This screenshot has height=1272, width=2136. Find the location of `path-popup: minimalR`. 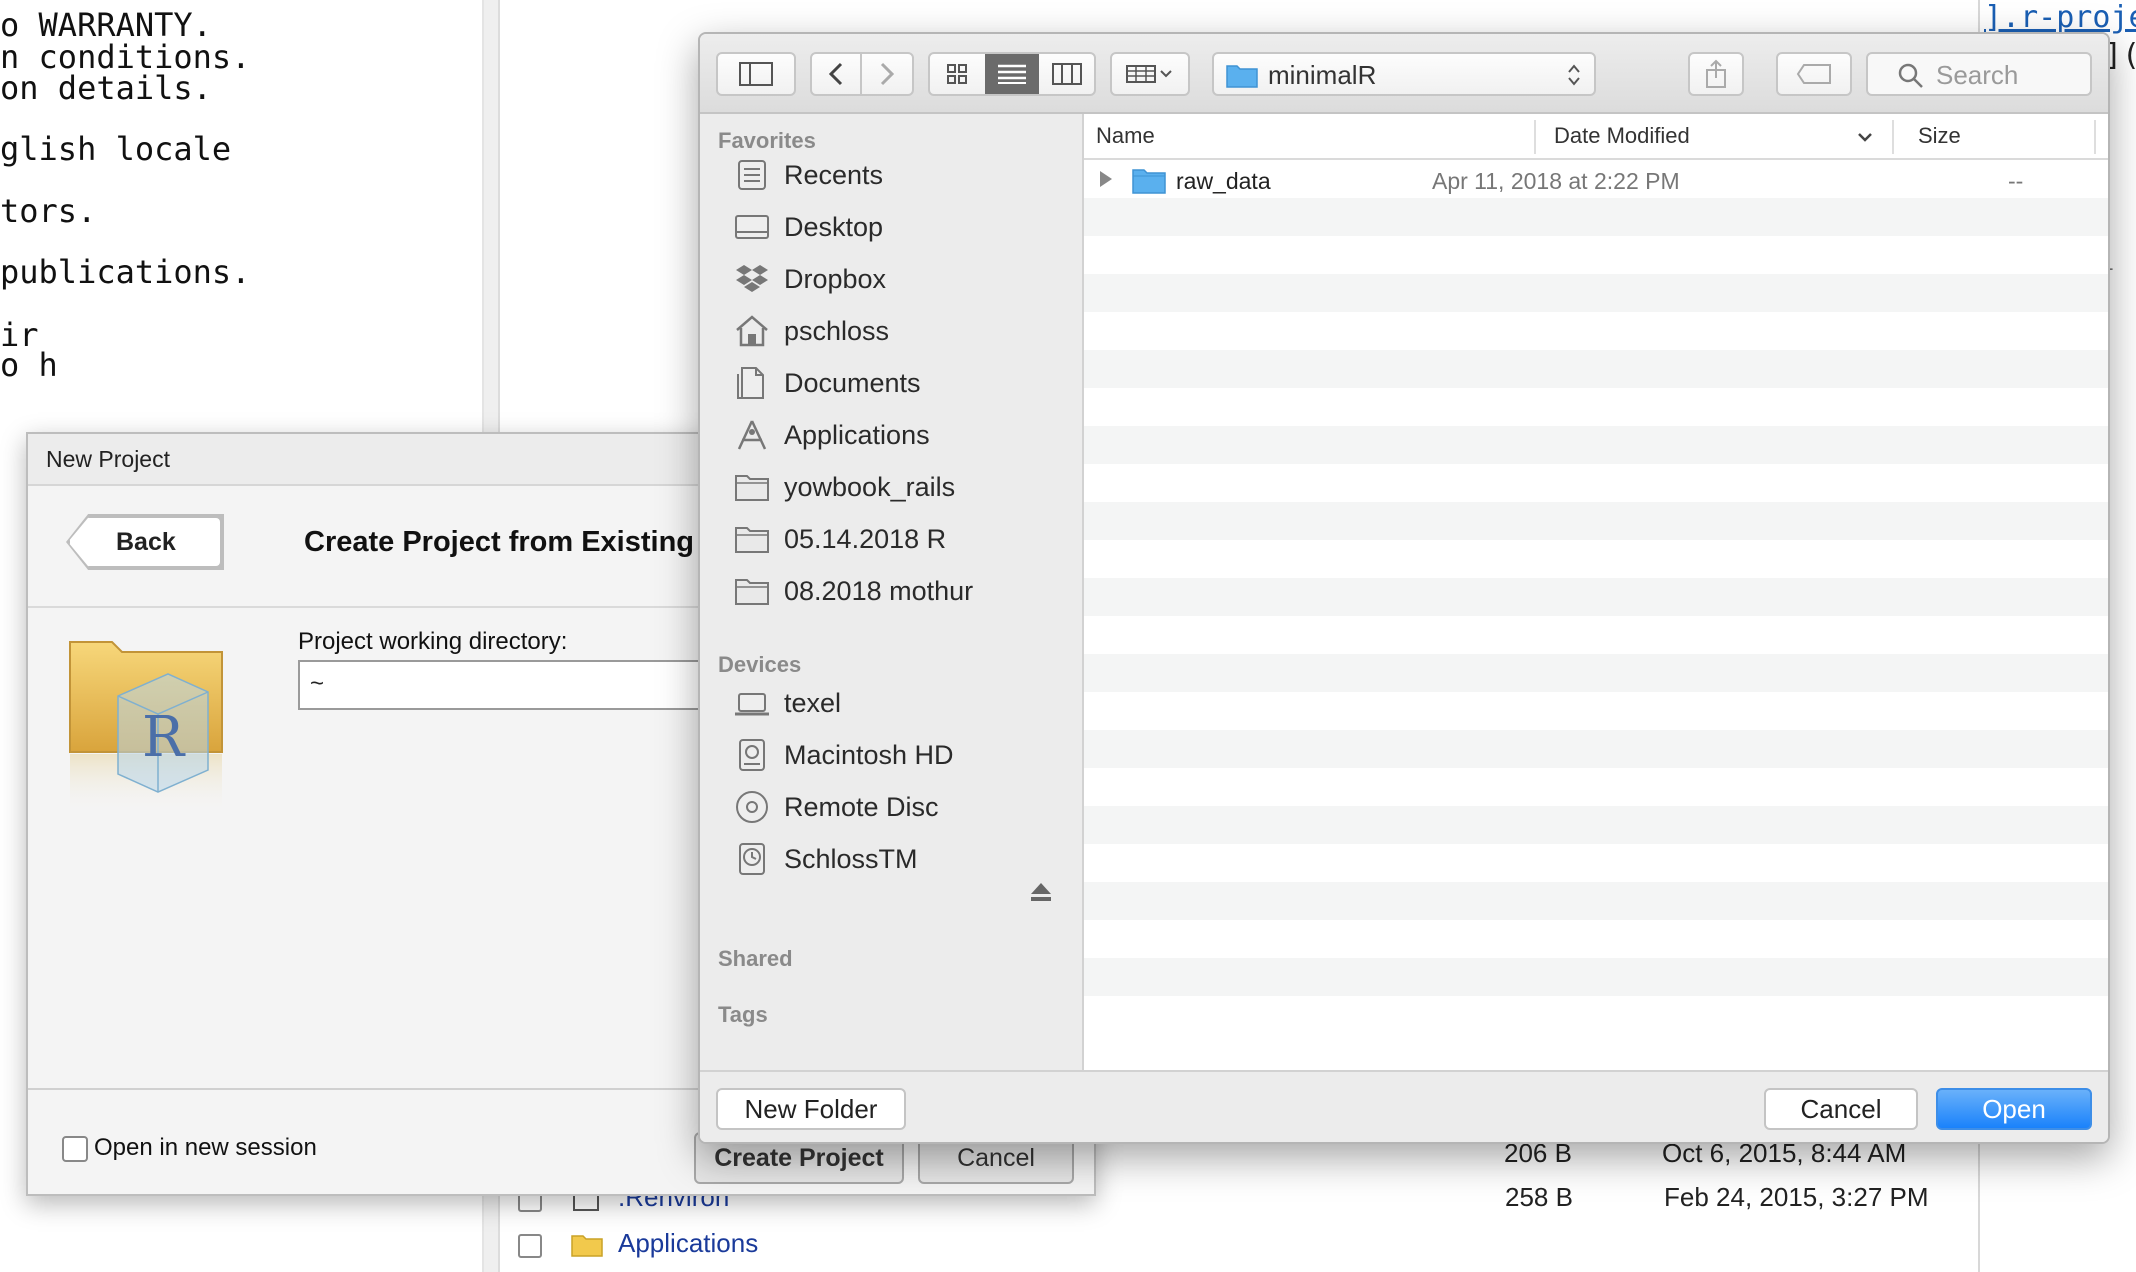

path-popup: minimalR is located at coordinates (1404, 74).